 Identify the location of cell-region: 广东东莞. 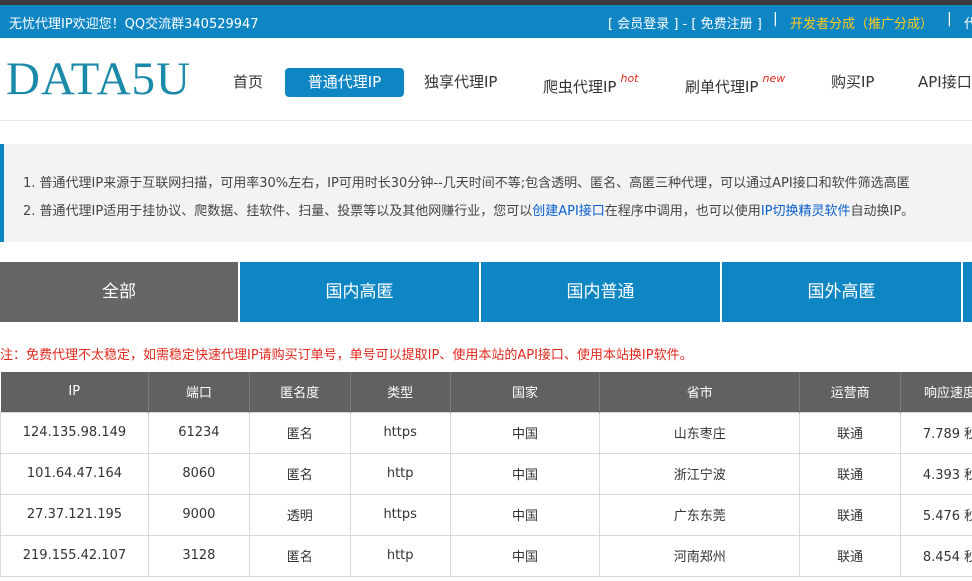
(700, 514).